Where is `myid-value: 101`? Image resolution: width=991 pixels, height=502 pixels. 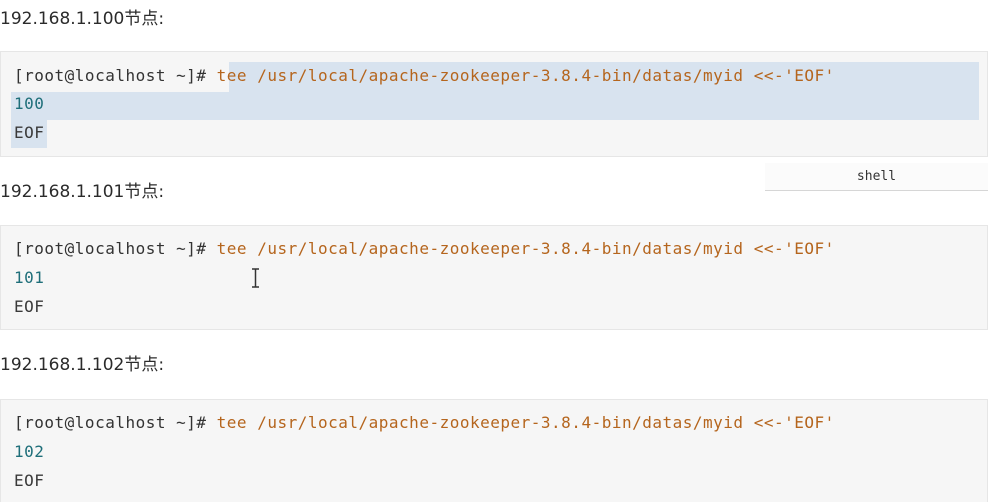 myid-value: 101 is located at coordinates (29, 277).